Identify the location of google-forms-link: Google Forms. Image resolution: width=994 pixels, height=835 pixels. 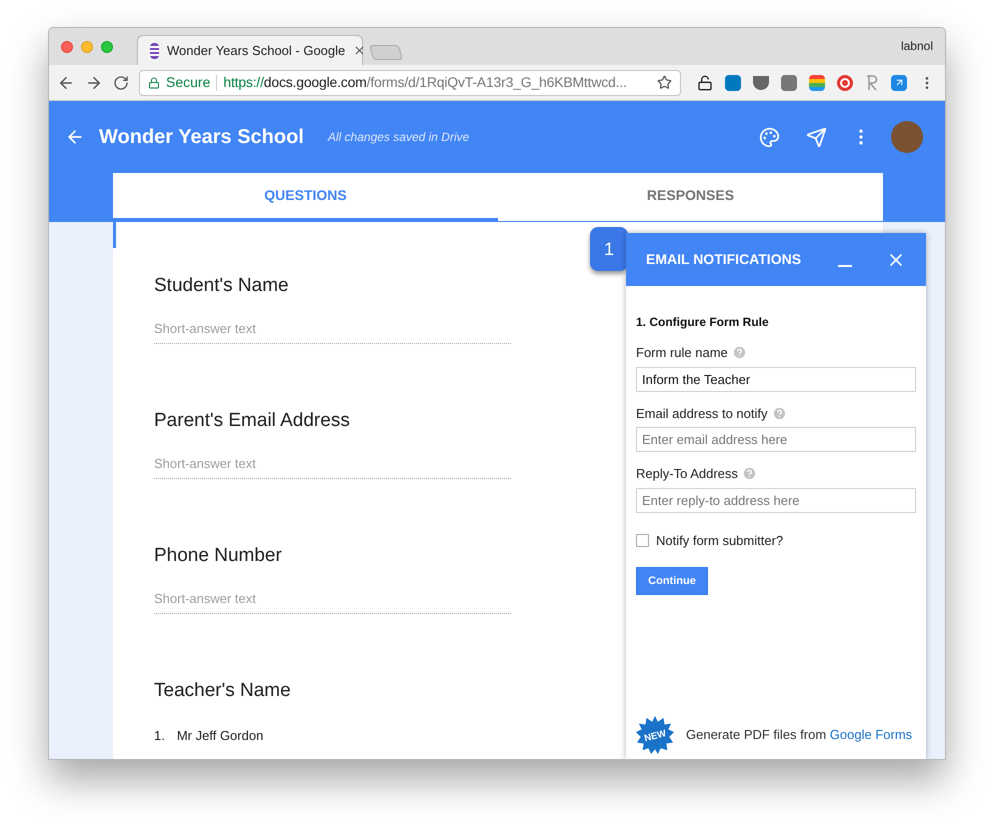
(871, 734).